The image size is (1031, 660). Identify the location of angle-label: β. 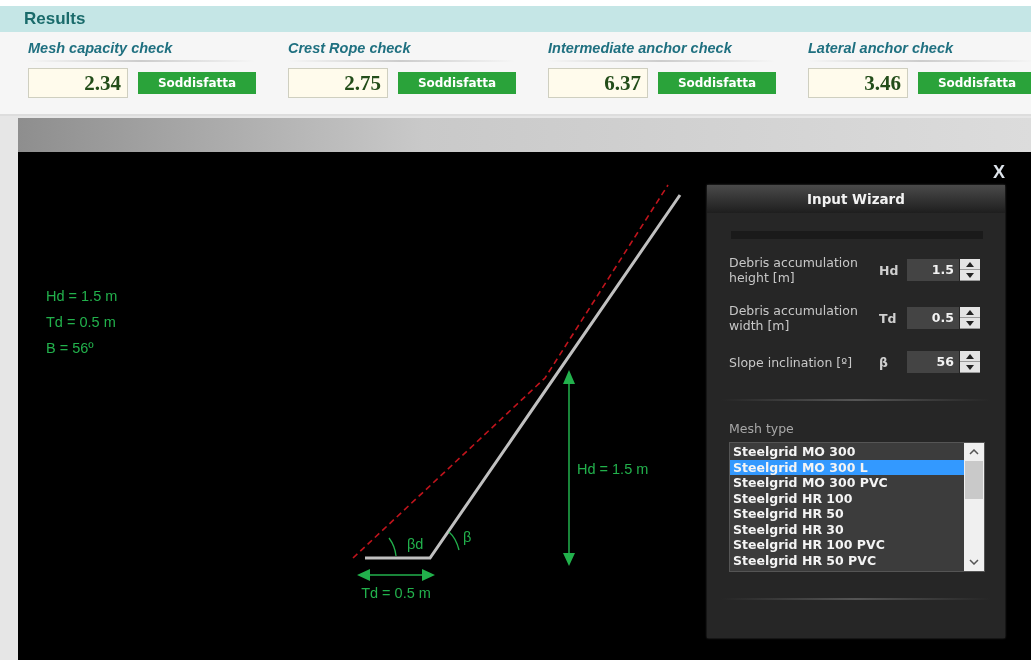
(467, 537).